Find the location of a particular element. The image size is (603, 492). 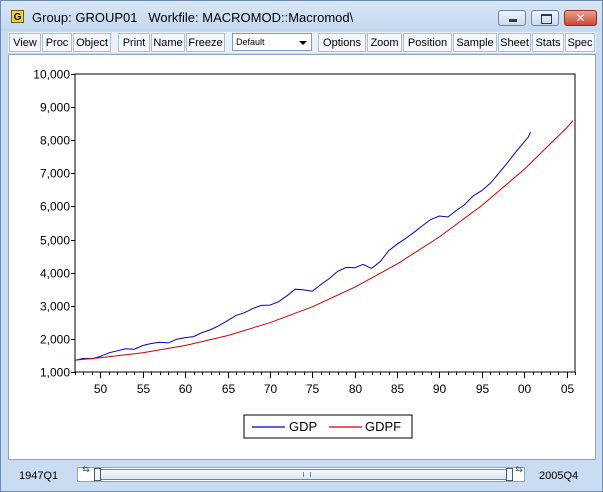

y-tick-label: 1,000 is located at coordinates (55, 373).